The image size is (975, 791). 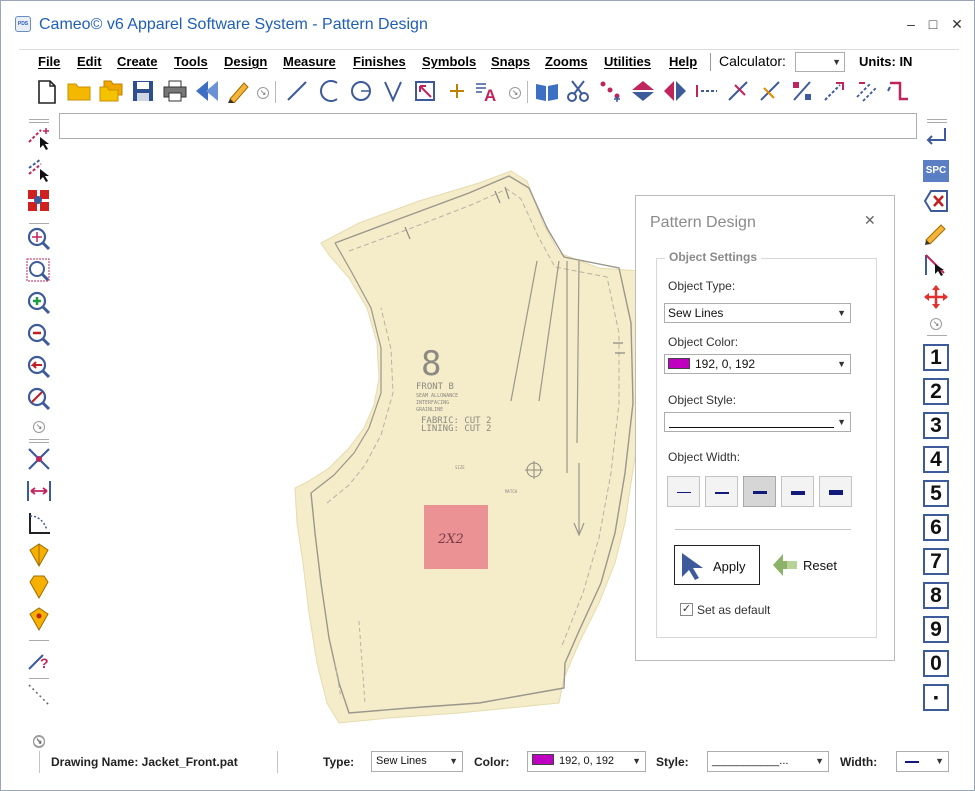 What do you see at coordinates (922, 761) in the screenshot?
I see `status-width-select: ▼` at bounding box center [922, 761].